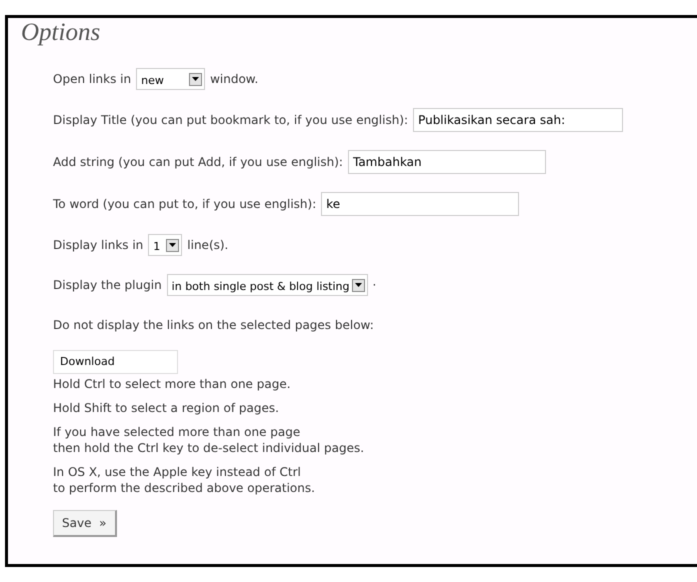 The height and width of the screenshot is (582, 697). What do you see at coordinates (267, 285) in the screenshot?
I see `dropdown: in both single post & blog listing` at bounding box center [267, 285].